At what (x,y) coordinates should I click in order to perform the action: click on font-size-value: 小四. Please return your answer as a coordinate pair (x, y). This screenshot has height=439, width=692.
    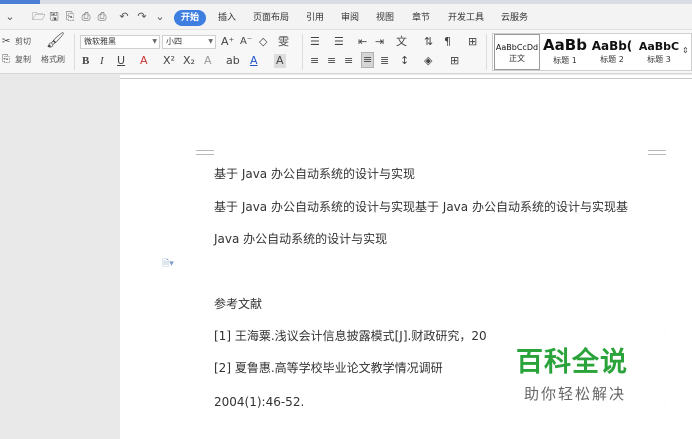
    Looking at the image, I should click on (174, 41).